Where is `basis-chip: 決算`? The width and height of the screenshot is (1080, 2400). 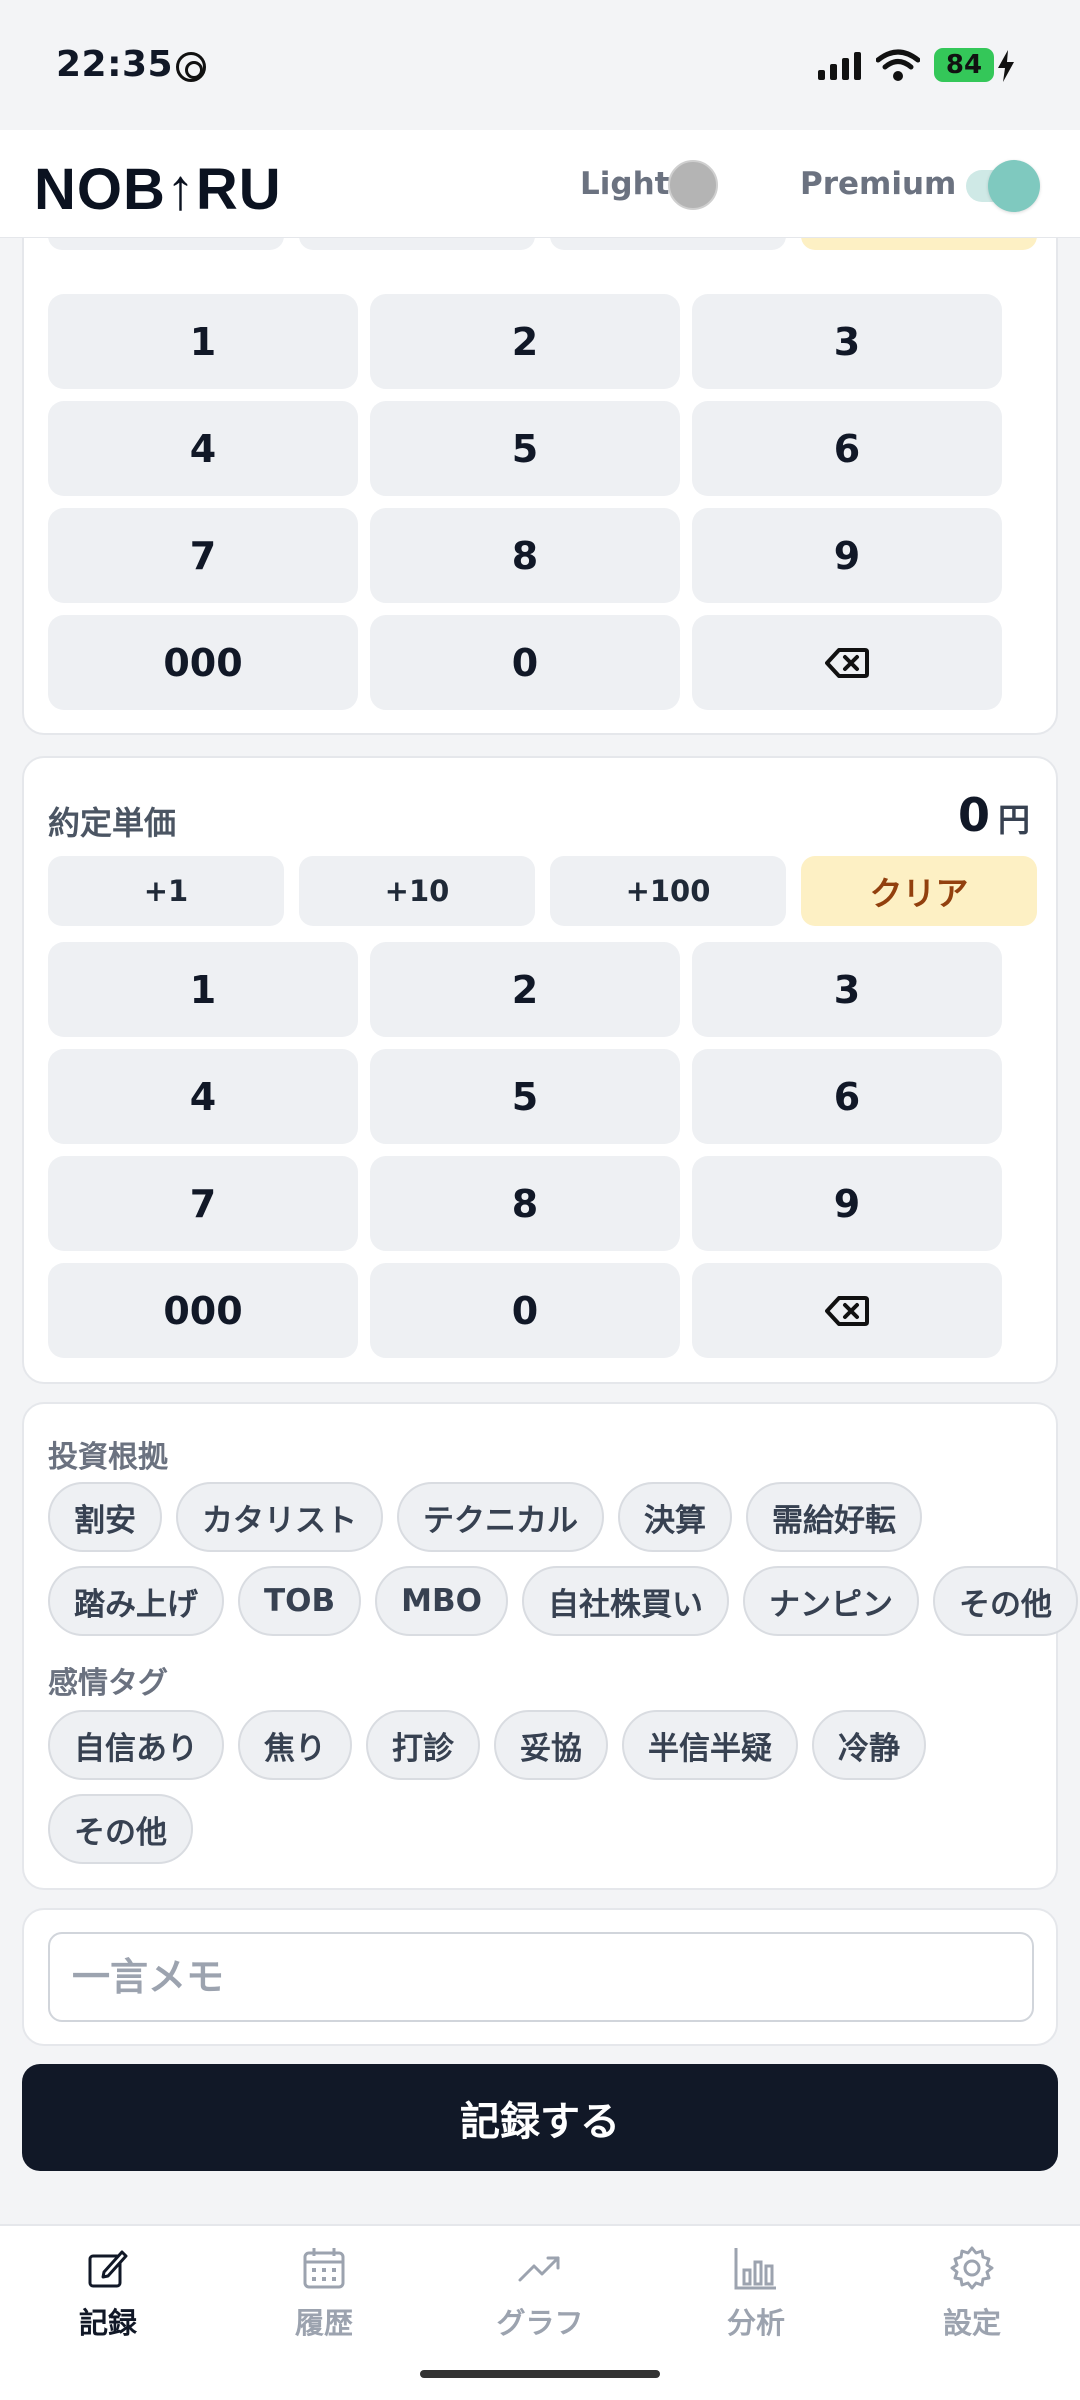 basis-chip: 決算 is located at coordinates (675, 1517).